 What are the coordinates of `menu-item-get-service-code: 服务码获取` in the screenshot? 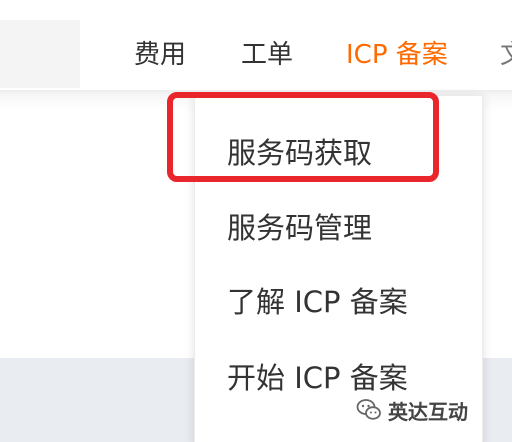 It's located at (299, 153).